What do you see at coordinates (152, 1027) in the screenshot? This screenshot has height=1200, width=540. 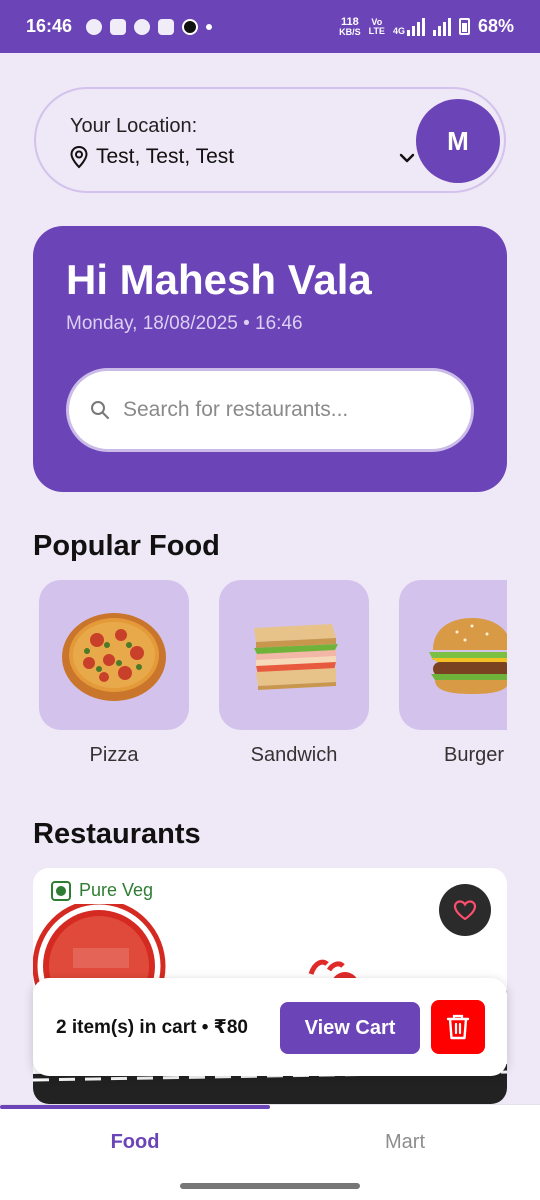 I see `cart-summary-text: 2 item(s) in cart • ₹80` at bounding box center [152, 1027].